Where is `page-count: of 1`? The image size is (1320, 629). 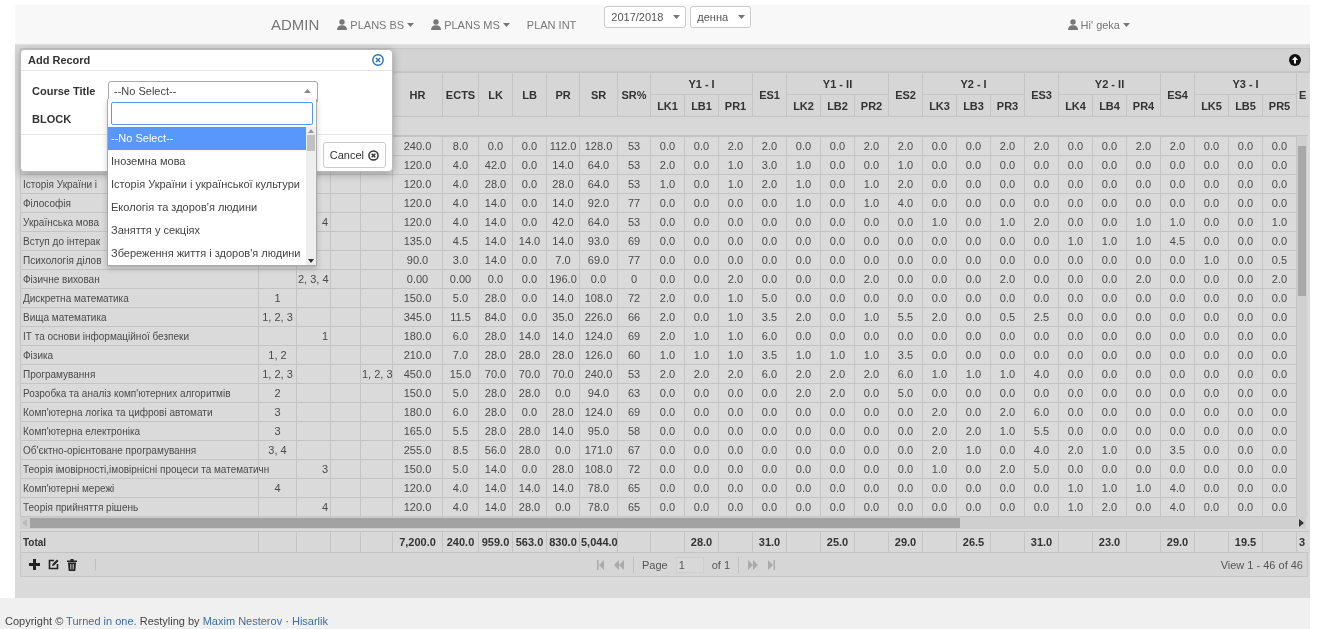
page-count: of 1 is located at coordinates (721, 564).